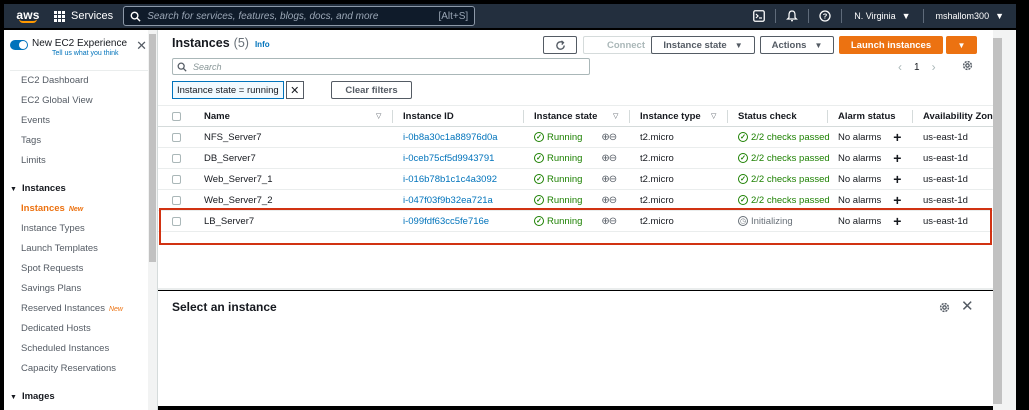 This screenshot has width=1029, height=410. What do you see at coordinates (392, 116) in the screenshot?
I see `column-separator` at bounding box center [392, 116].